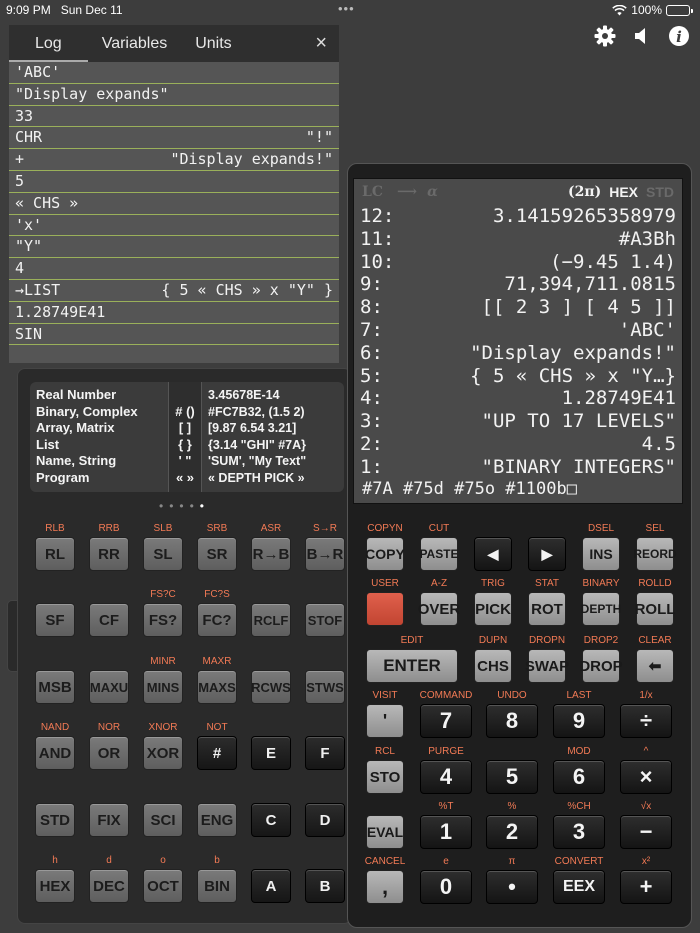 The width and height of the screenshot is (700, 933). What do you see at coordinates (174, 73) in the screenshot?
I see `log-entry: 'ABC'` at bounding box center [174, 73].